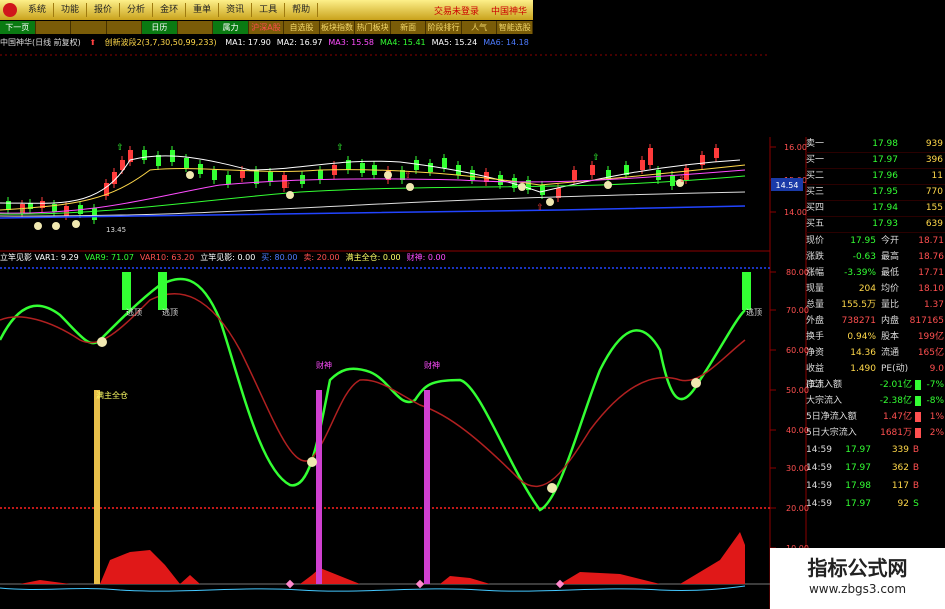 This screenshot has width=945, height=609. What do you see at coordinates (515, 27) in the screenshot?
I see `tab-14: 智能选股` at bounding box center [515, 27].